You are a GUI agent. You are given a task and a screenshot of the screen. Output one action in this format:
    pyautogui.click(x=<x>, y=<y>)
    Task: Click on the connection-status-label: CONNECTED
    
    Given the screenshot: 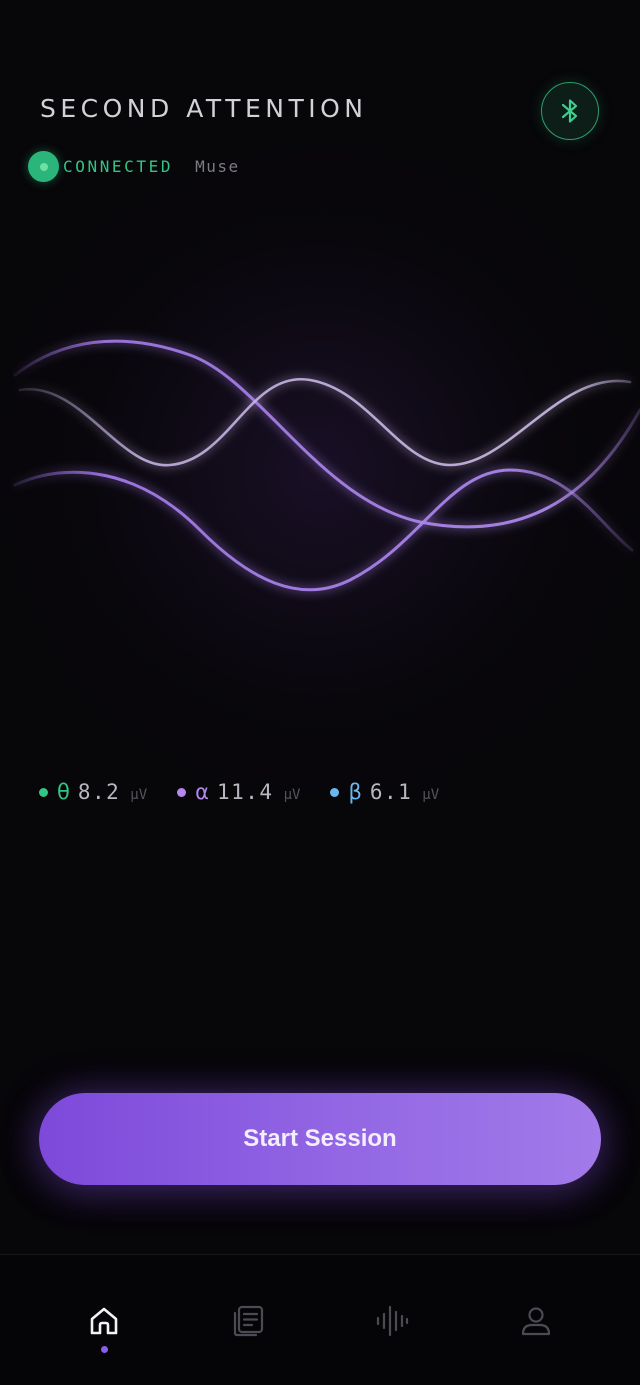 What is the action you would take?
    pyautogui.click(x=118, y=166)
    